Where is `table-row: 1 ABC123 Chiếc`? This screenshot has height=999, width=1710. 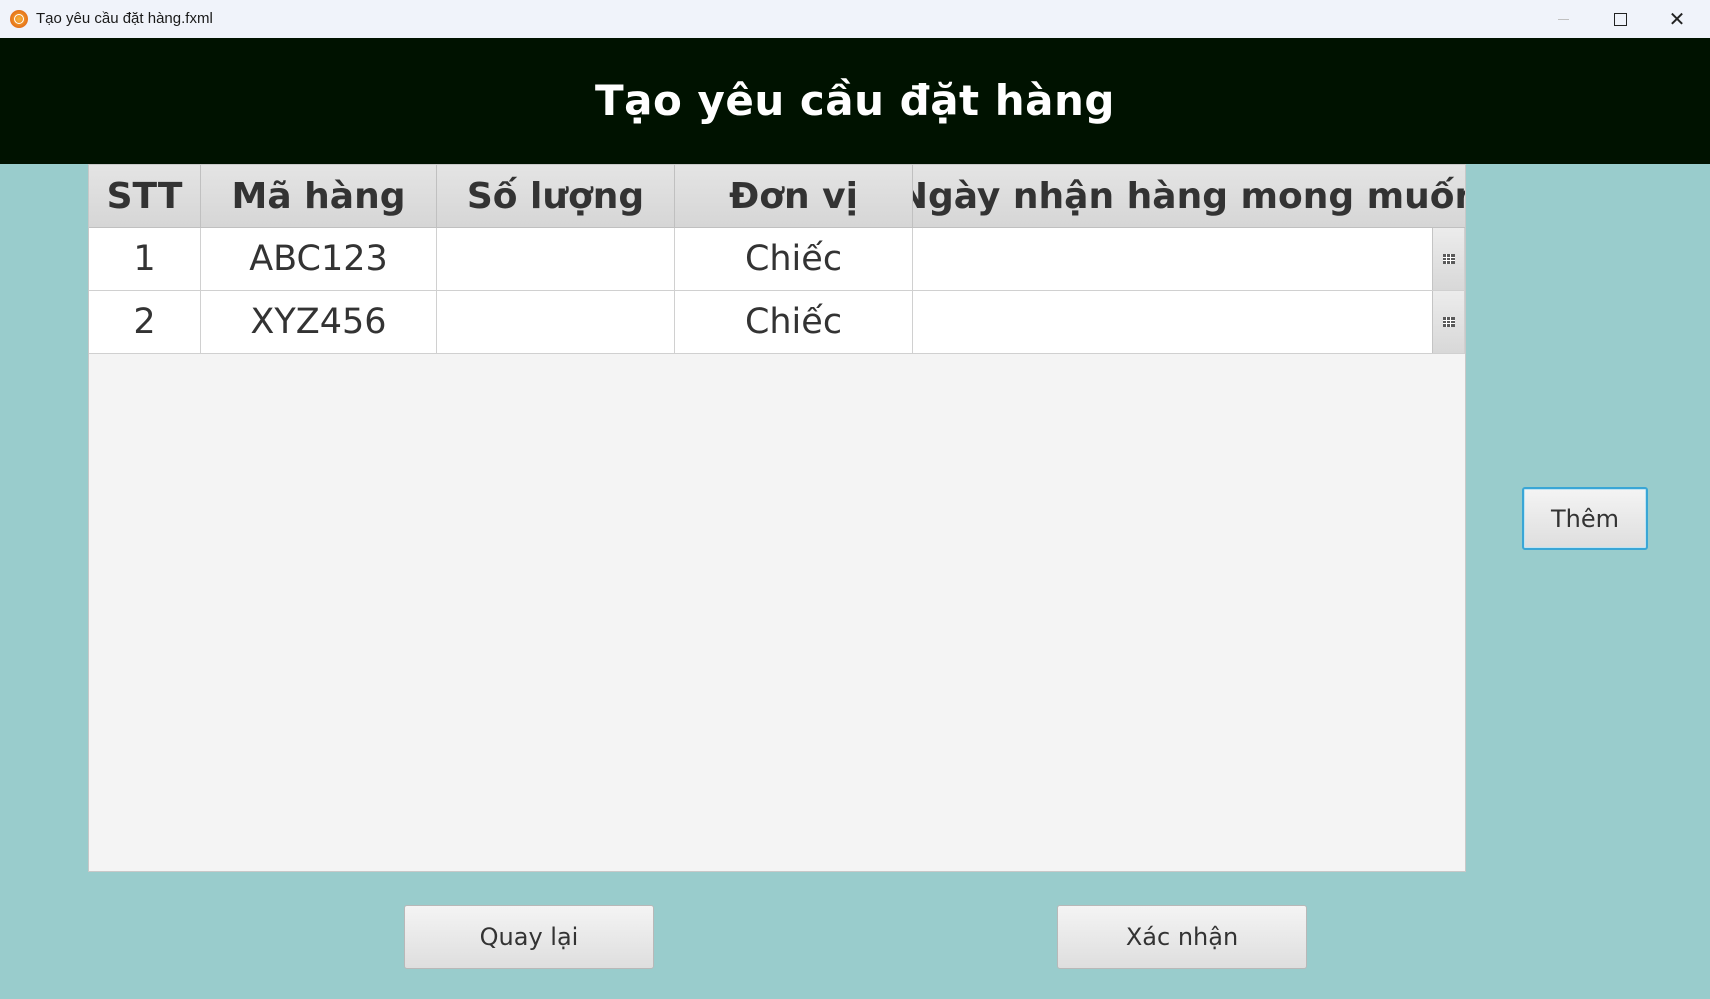 table-row: 1 ABC123 Chiếc is located at coordinates (777, 259).